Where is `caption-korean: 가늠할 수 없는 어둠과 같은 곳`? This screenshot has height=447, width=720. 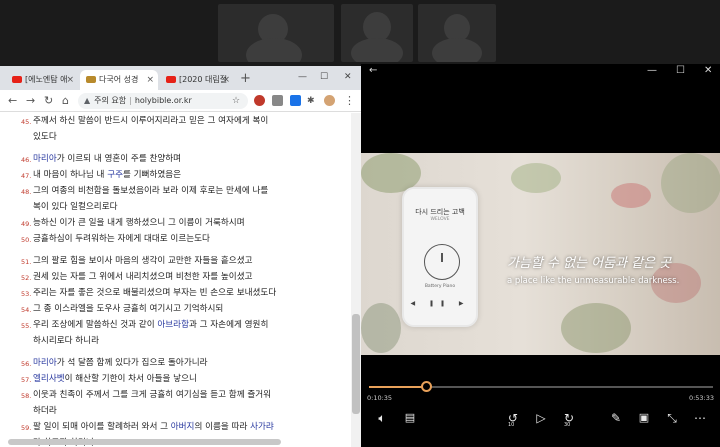 caption-korean: 가늠할 수 없는 어둠과 같은 곳 is located at coordinates (589, 263).